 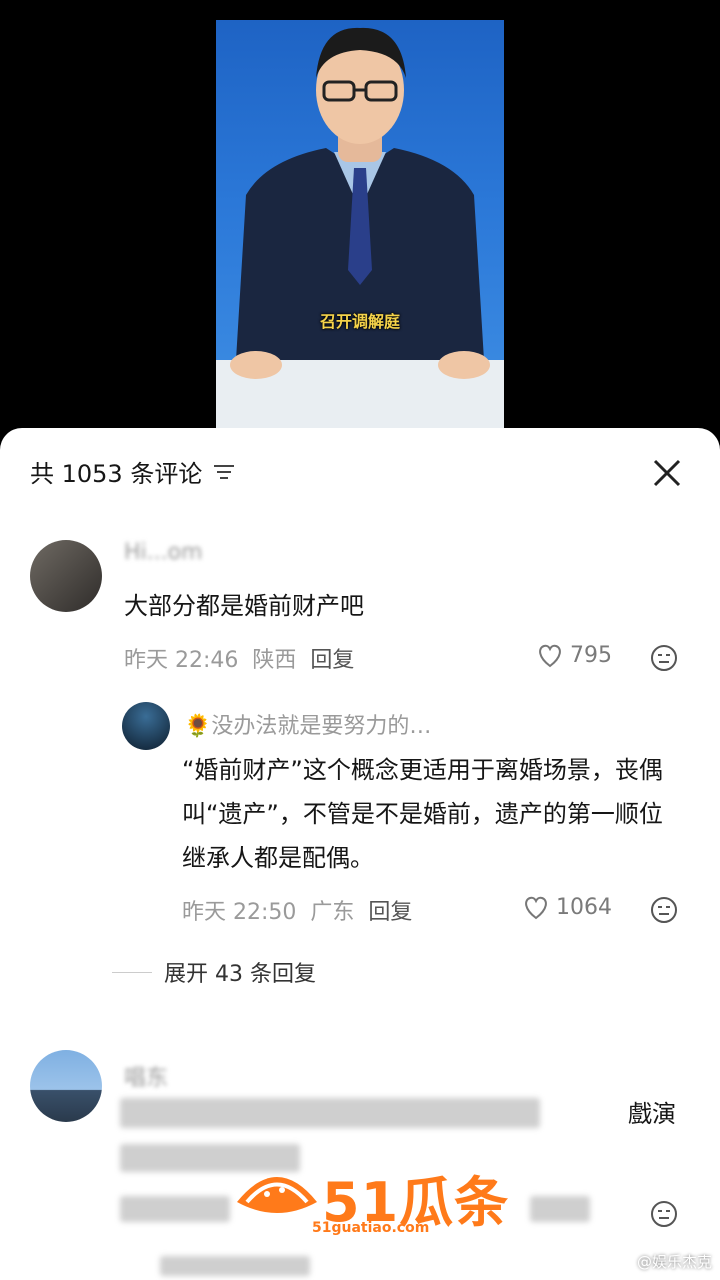 I want to click on like-button: 795, so click(x=574, y=655).